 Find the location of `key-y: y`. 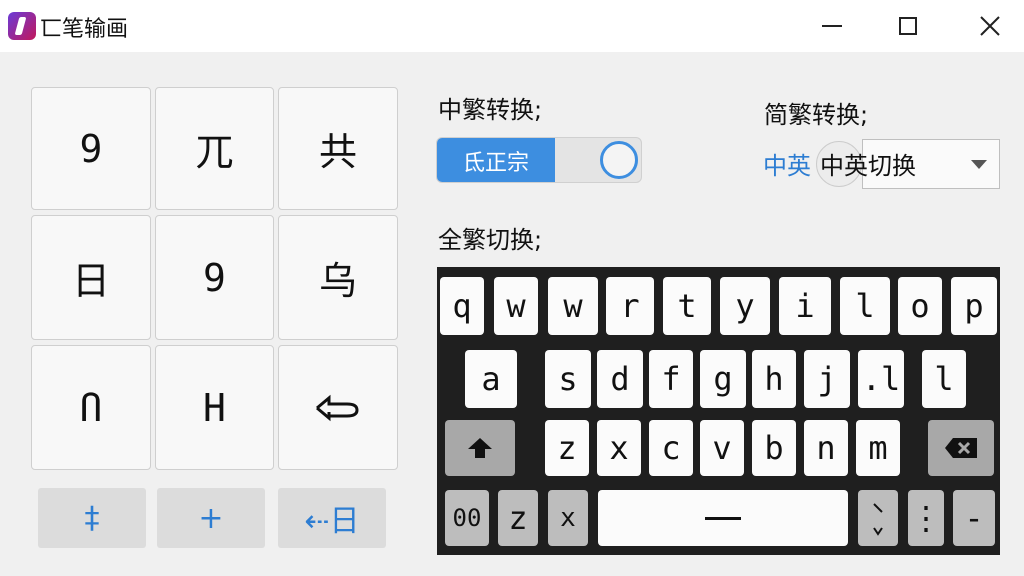

key-y: y is located at coordinates (745, 306).